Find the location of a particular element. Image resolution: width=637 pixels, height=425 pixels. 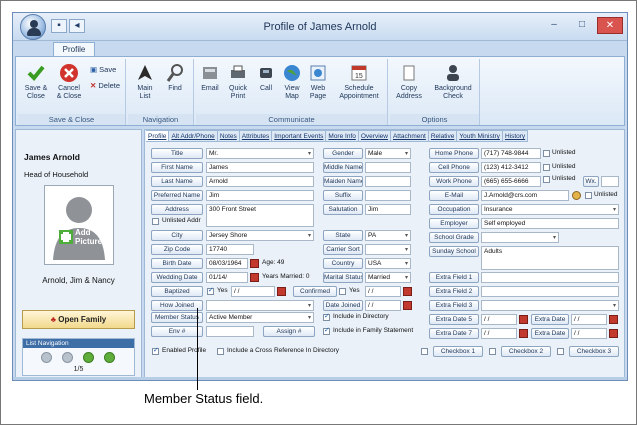

extra-date-7-calendar-icon is located at coordinates (523, 333).